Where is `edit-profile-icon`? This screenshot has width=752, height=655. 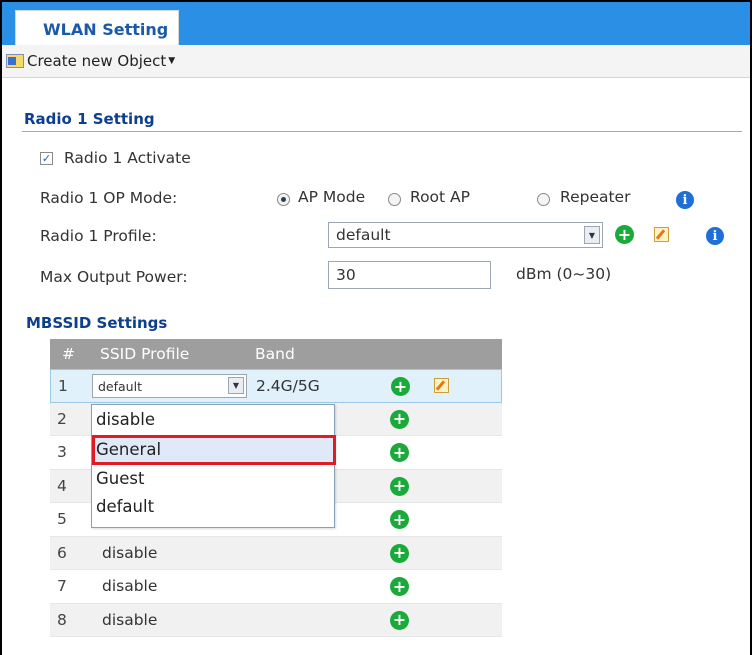 edit-profile-icon is located at coordinates (661, 234).